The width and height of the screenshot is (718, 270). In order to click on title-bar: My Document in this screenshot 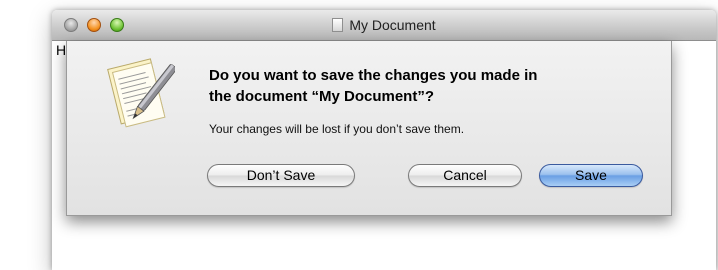, I will do `click(384, 25)`.